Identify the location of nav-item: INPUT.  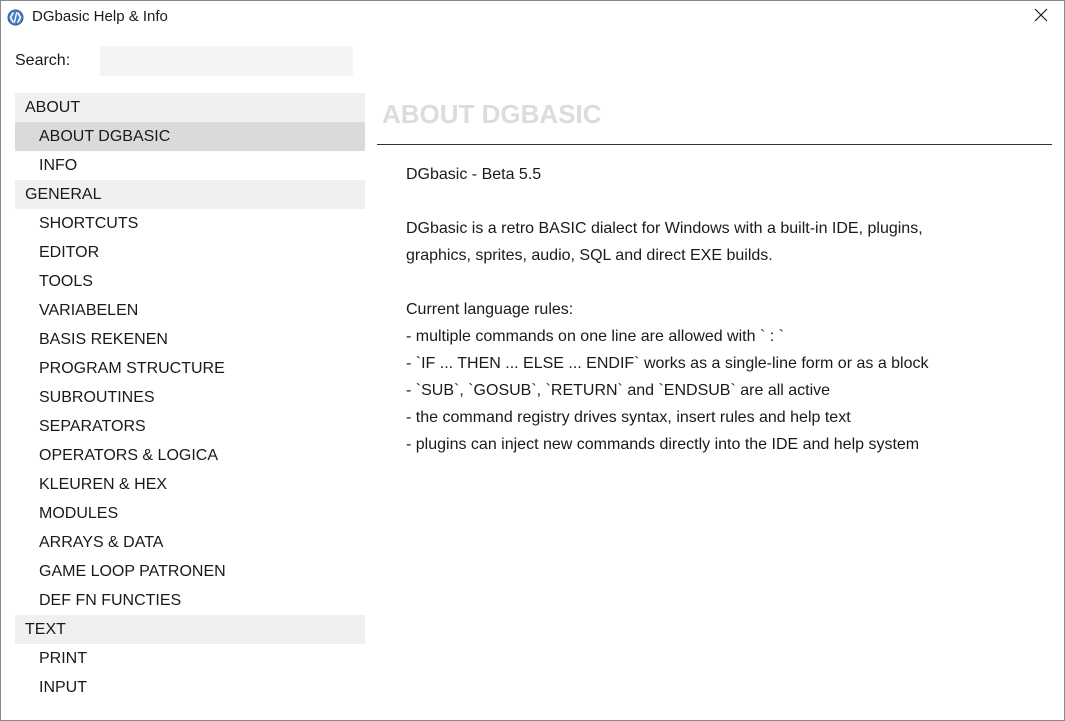
(190, 687).